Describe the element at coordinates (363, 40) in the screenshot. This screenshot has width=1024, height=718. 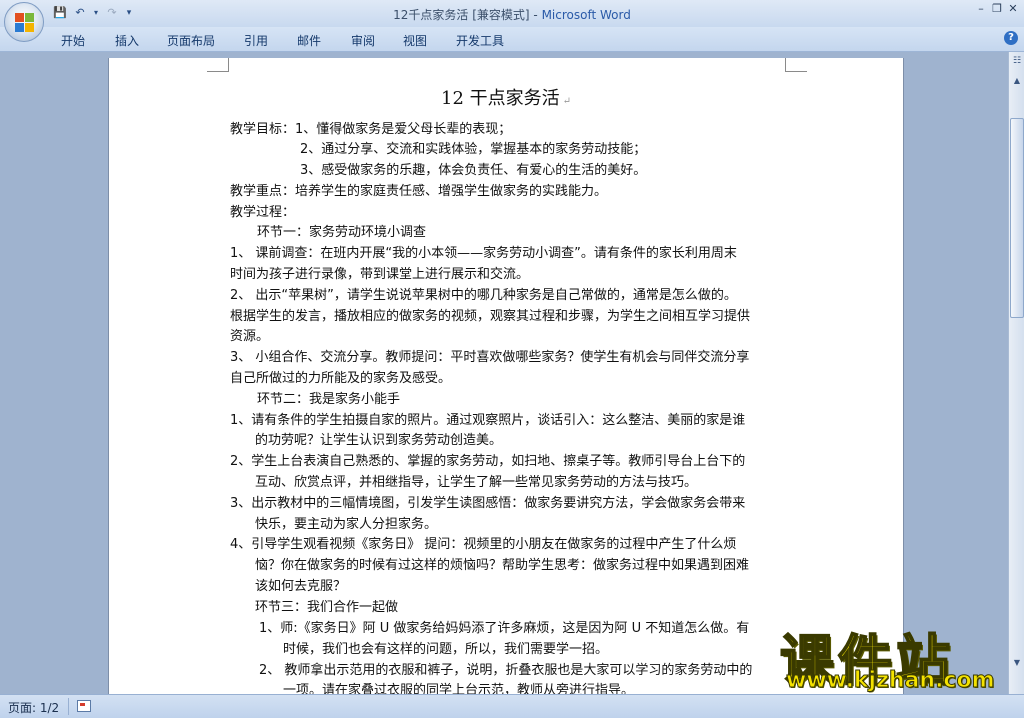
I see `tab-review: 审阅` at that location.